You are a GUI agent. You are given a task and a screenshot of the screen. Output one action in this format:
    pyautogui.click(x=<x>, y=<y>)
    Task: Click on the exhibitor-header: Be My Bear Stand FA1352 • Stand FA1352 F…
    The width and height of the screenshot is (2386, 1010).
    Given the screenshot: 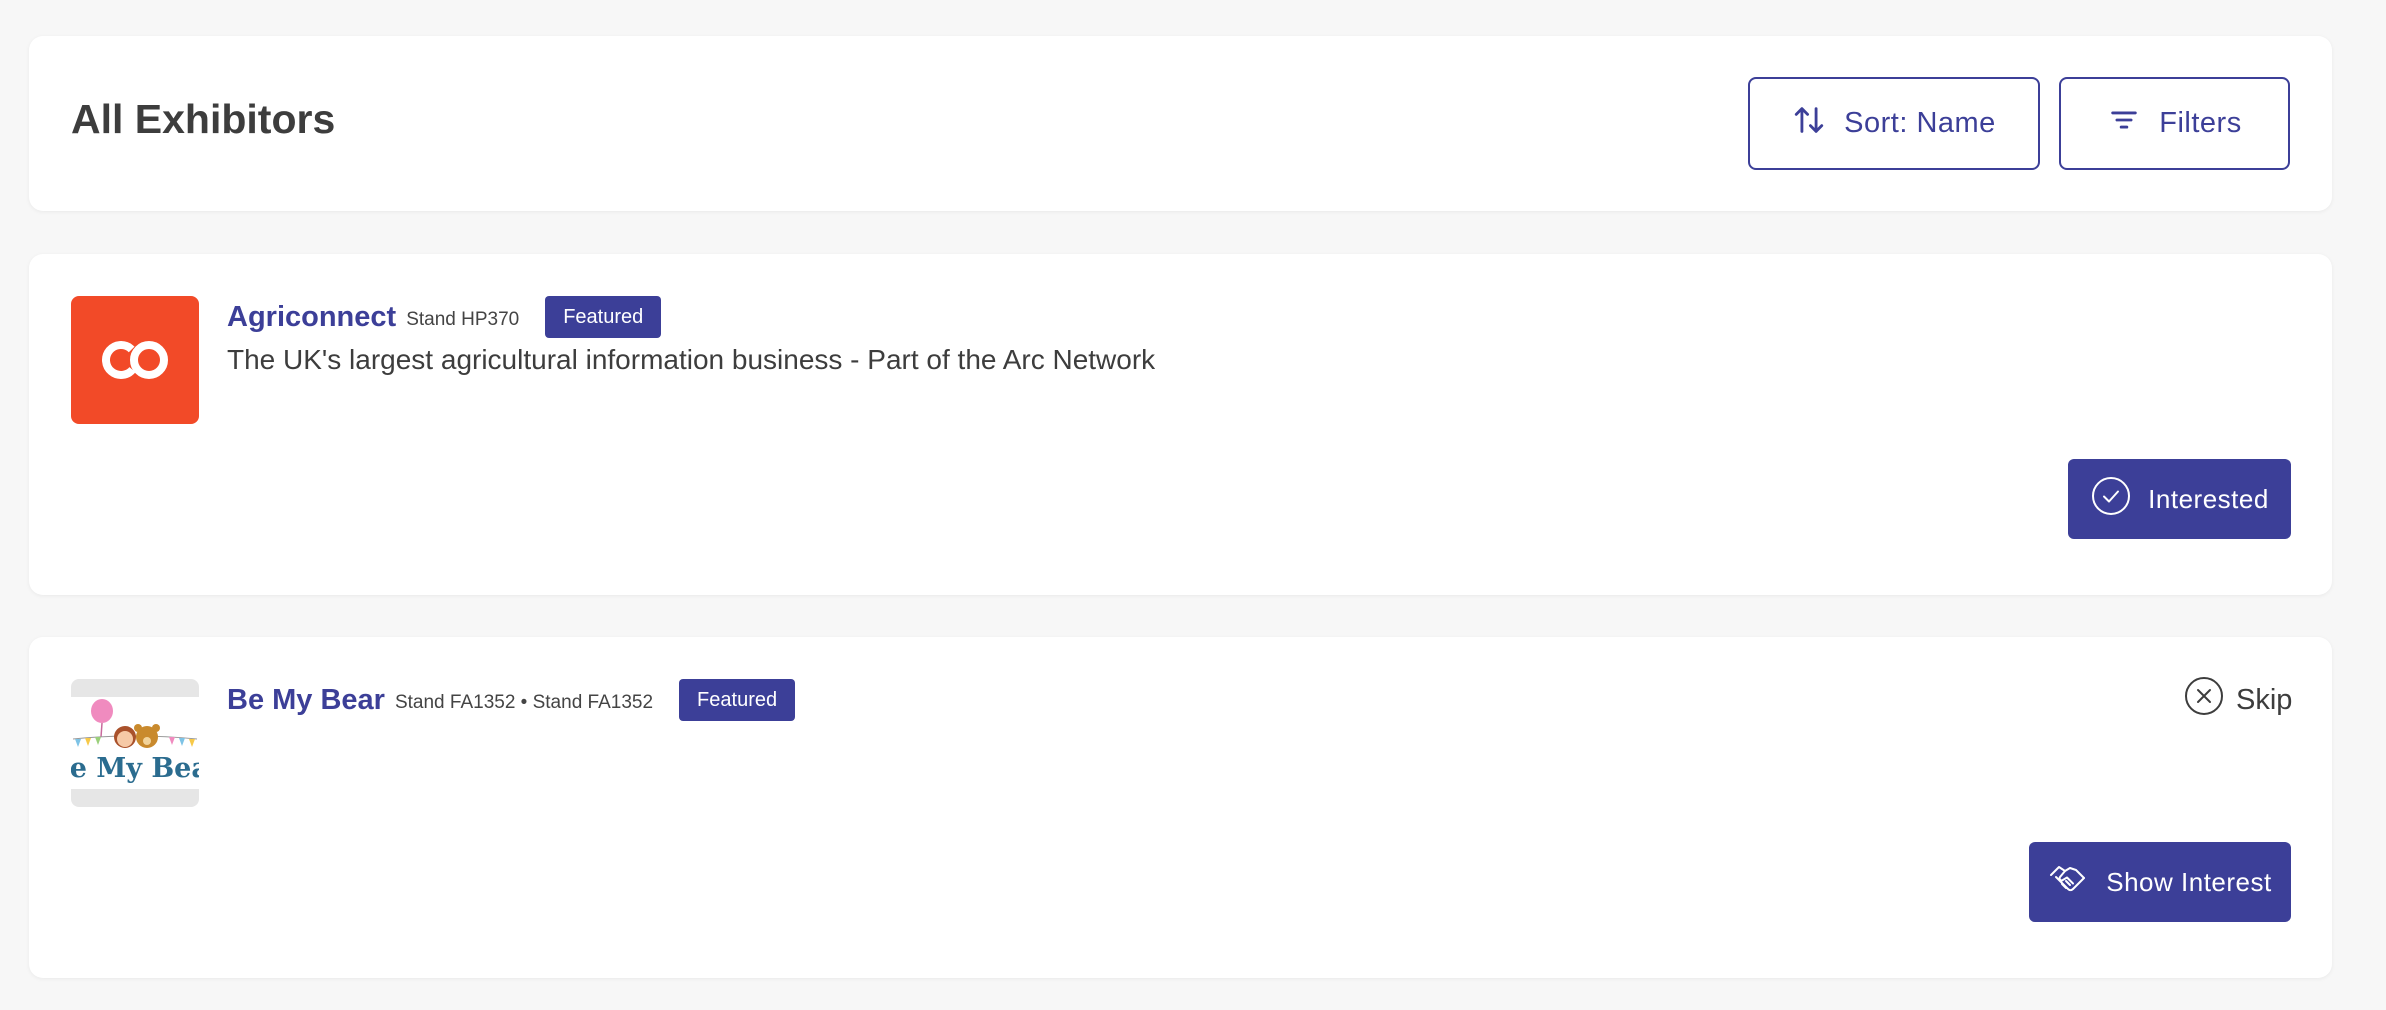 What is the action you would take?
    pyautogui.click(x=511, y=700)
    